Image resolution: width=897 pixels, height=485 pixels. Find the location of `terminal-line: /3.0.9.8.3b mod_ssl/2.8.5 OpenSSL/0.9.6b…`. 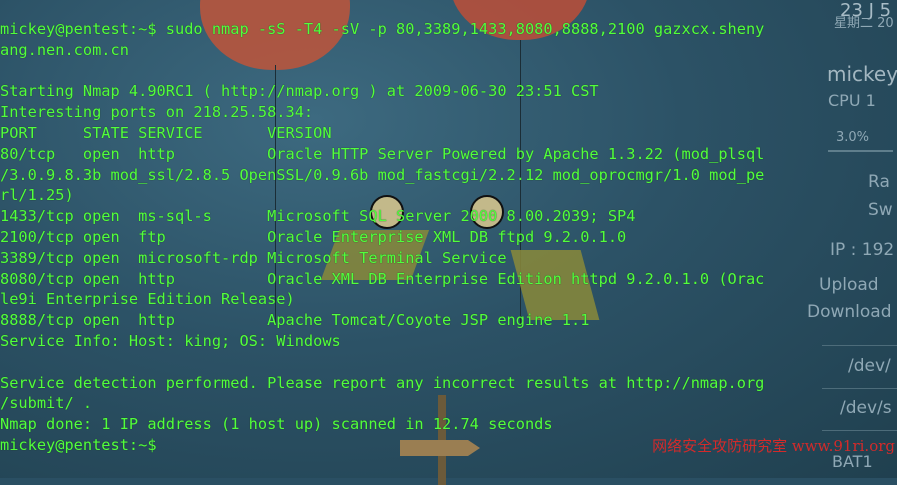

terminal-line: /3.0.9.8.3b mod_ssl/2.8.5 OpenSSL/0.9.6b… is located at coordinates (382, 174).